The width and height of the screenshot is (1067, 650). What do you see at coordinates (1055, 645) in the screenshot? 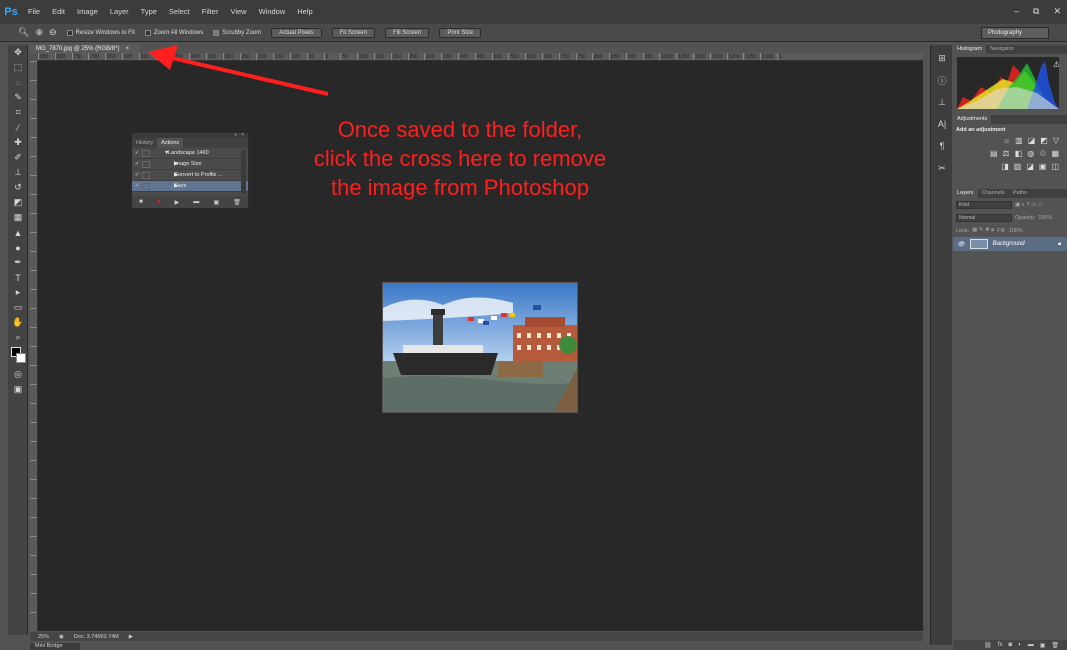
I see `delete-layer-icon: 🗑︎` at bounding box center [1055, 645].